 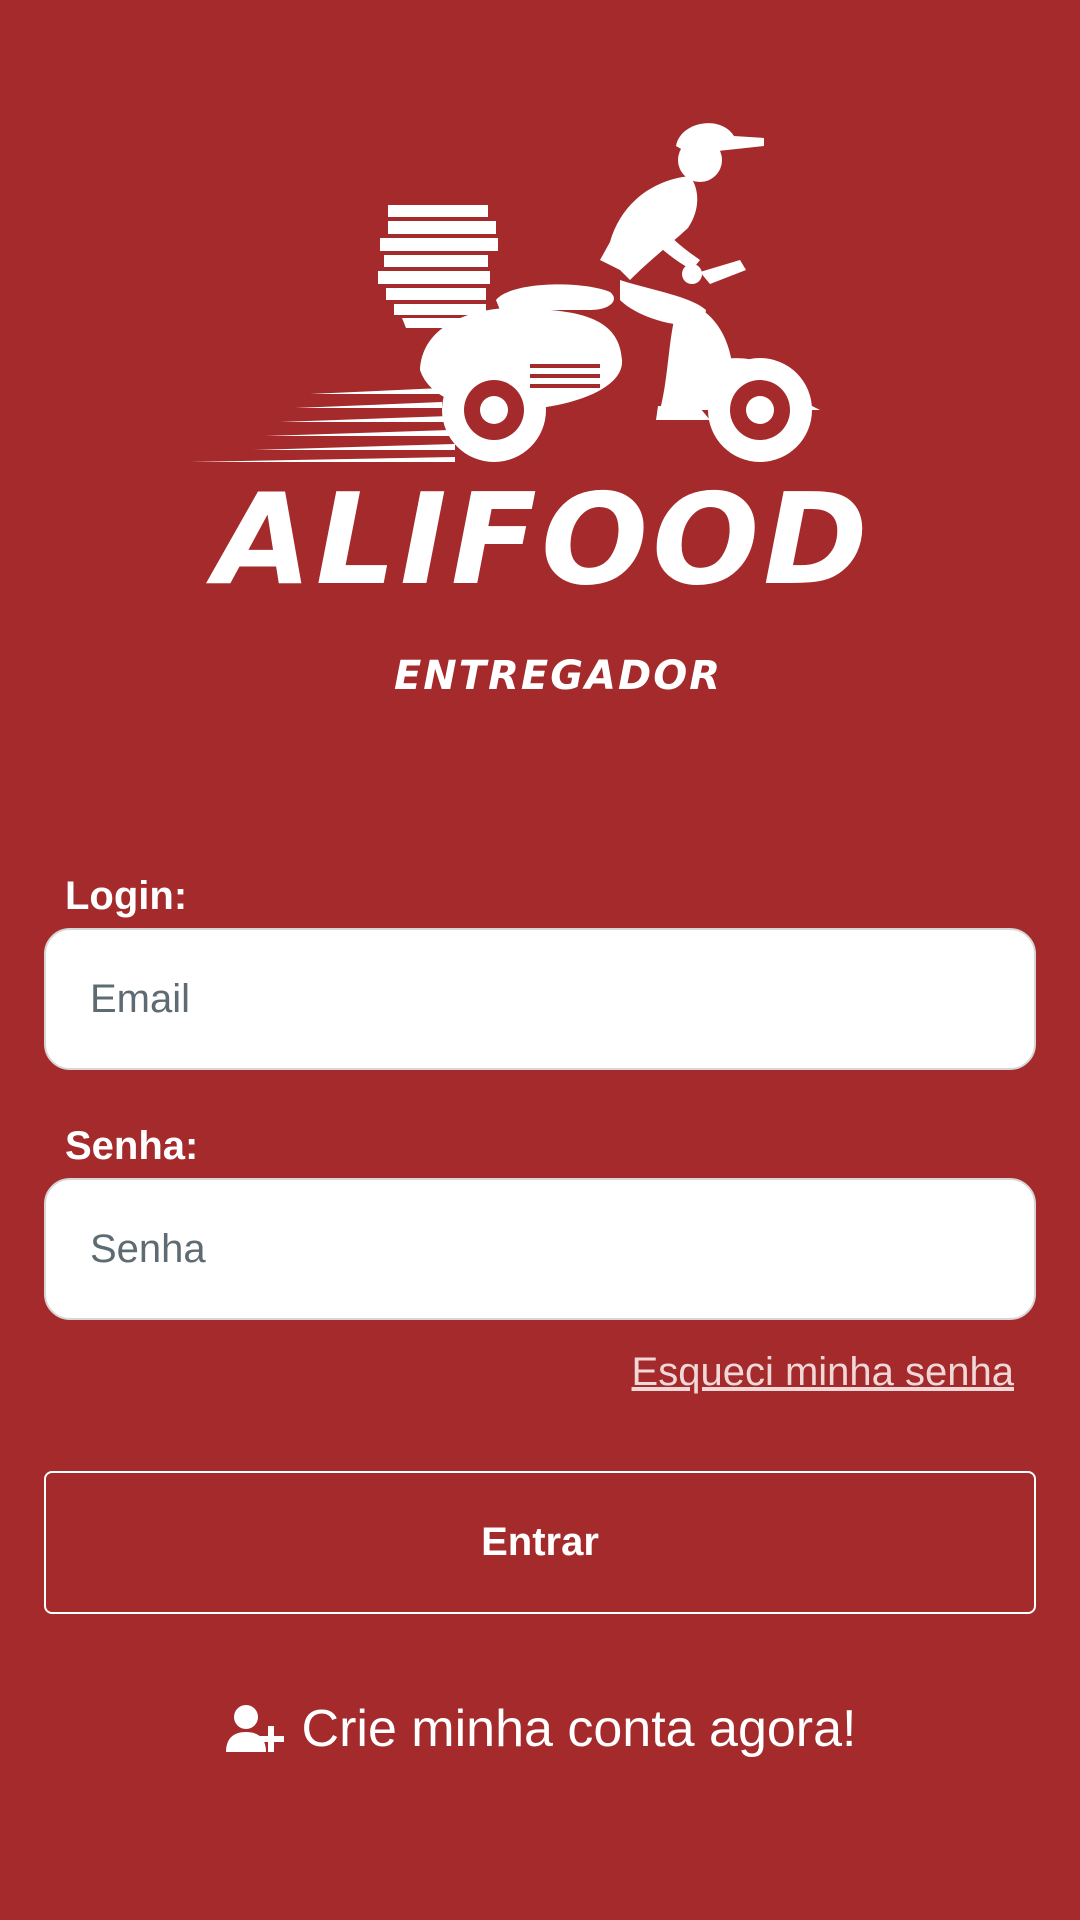 I want to click on password-label: Senha:, so click(x=132, y=1146).